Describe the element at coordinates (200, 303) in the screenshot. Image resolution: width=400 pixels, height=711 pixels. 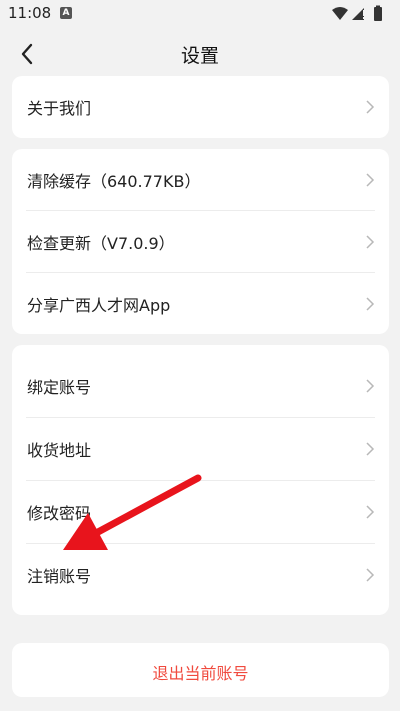
I see `settings-item-share-app: 分享广西人才网App` at that location.